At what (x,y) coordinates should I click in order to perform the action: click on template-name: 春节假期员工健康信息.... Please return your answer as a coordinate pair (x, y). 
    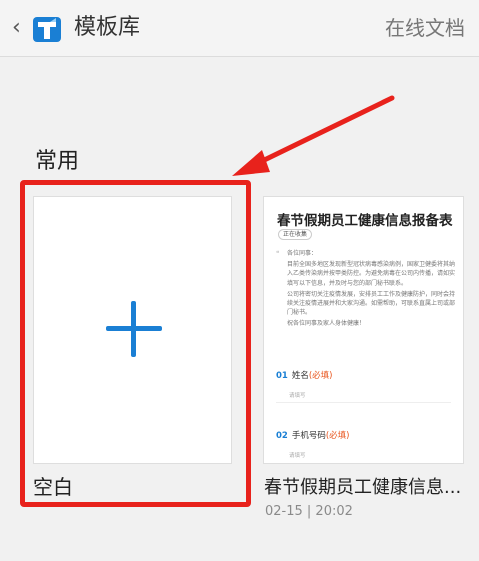
    Looking at the image, I should click on (363, 487).